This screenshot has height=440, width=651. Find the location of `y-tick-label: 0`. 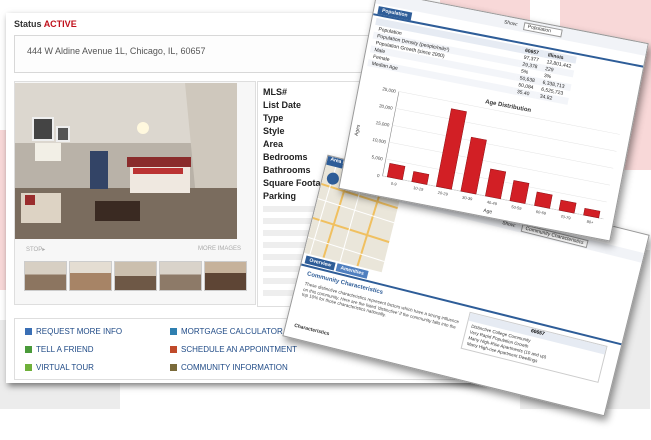

y-tick-label: 0 is located at coordinates (379, 175).